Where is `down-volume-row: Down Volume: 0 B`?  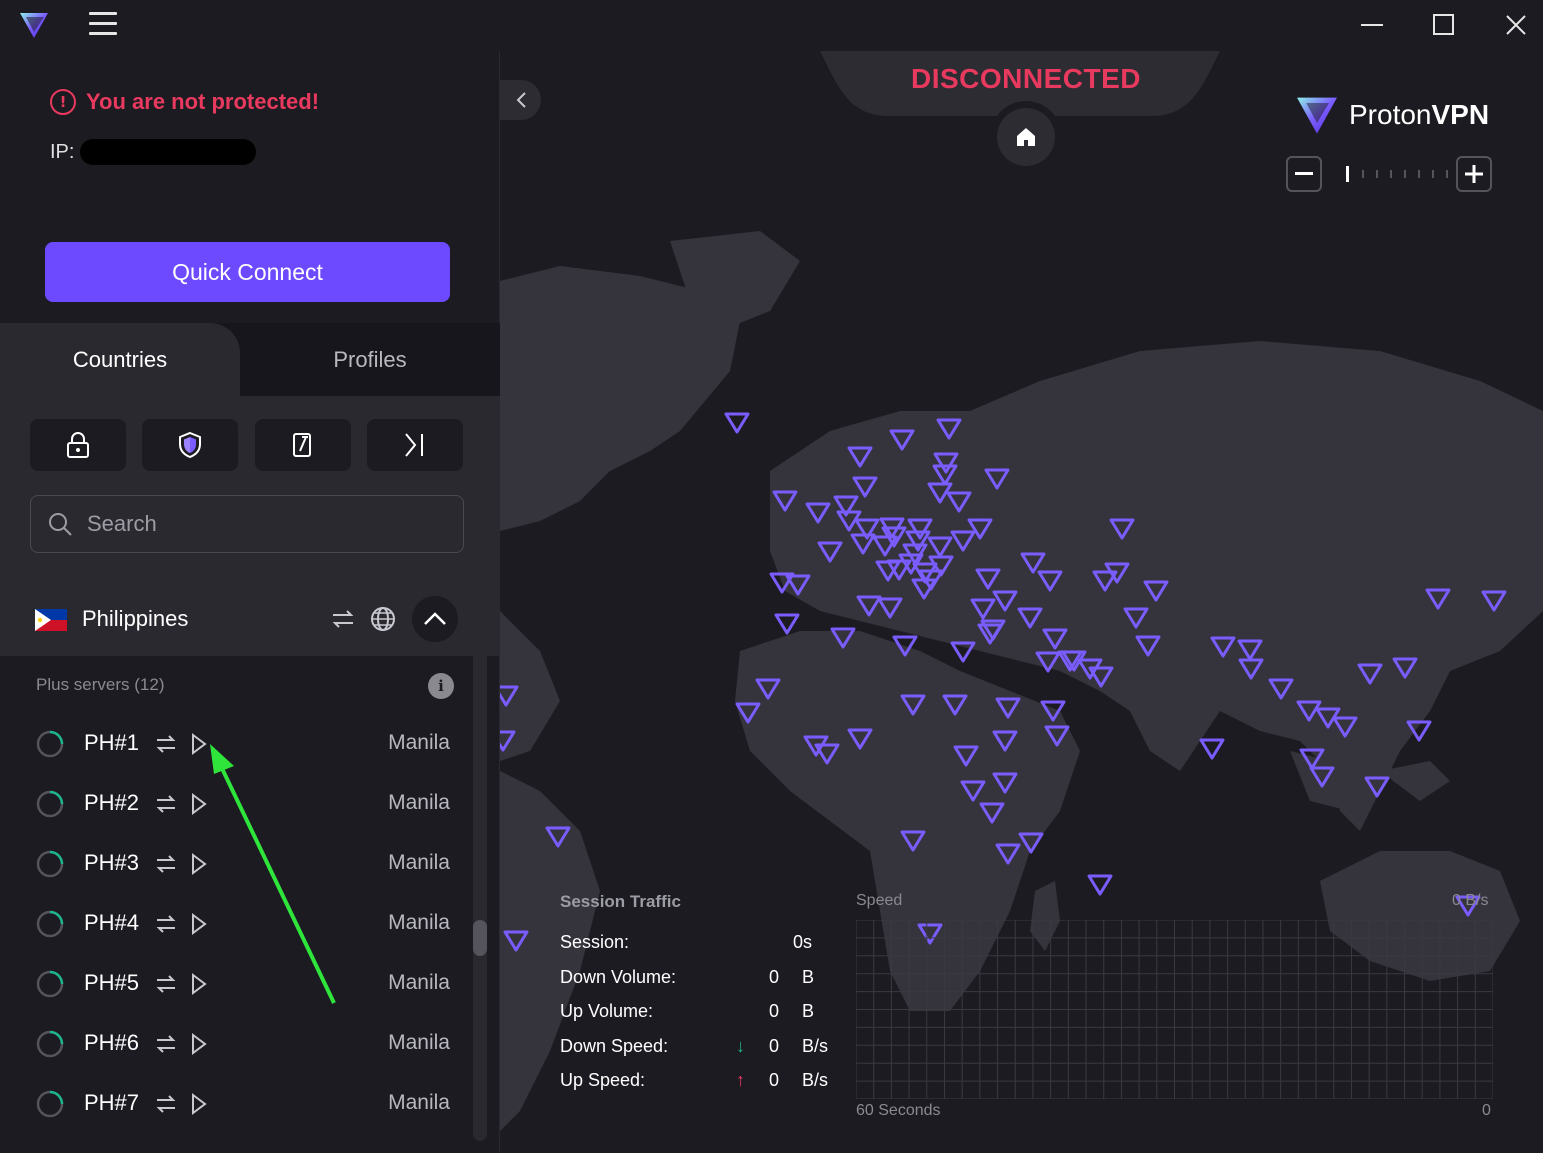
down-volume-row: Down Volume: 0 B is located at coordinates (710, 979).